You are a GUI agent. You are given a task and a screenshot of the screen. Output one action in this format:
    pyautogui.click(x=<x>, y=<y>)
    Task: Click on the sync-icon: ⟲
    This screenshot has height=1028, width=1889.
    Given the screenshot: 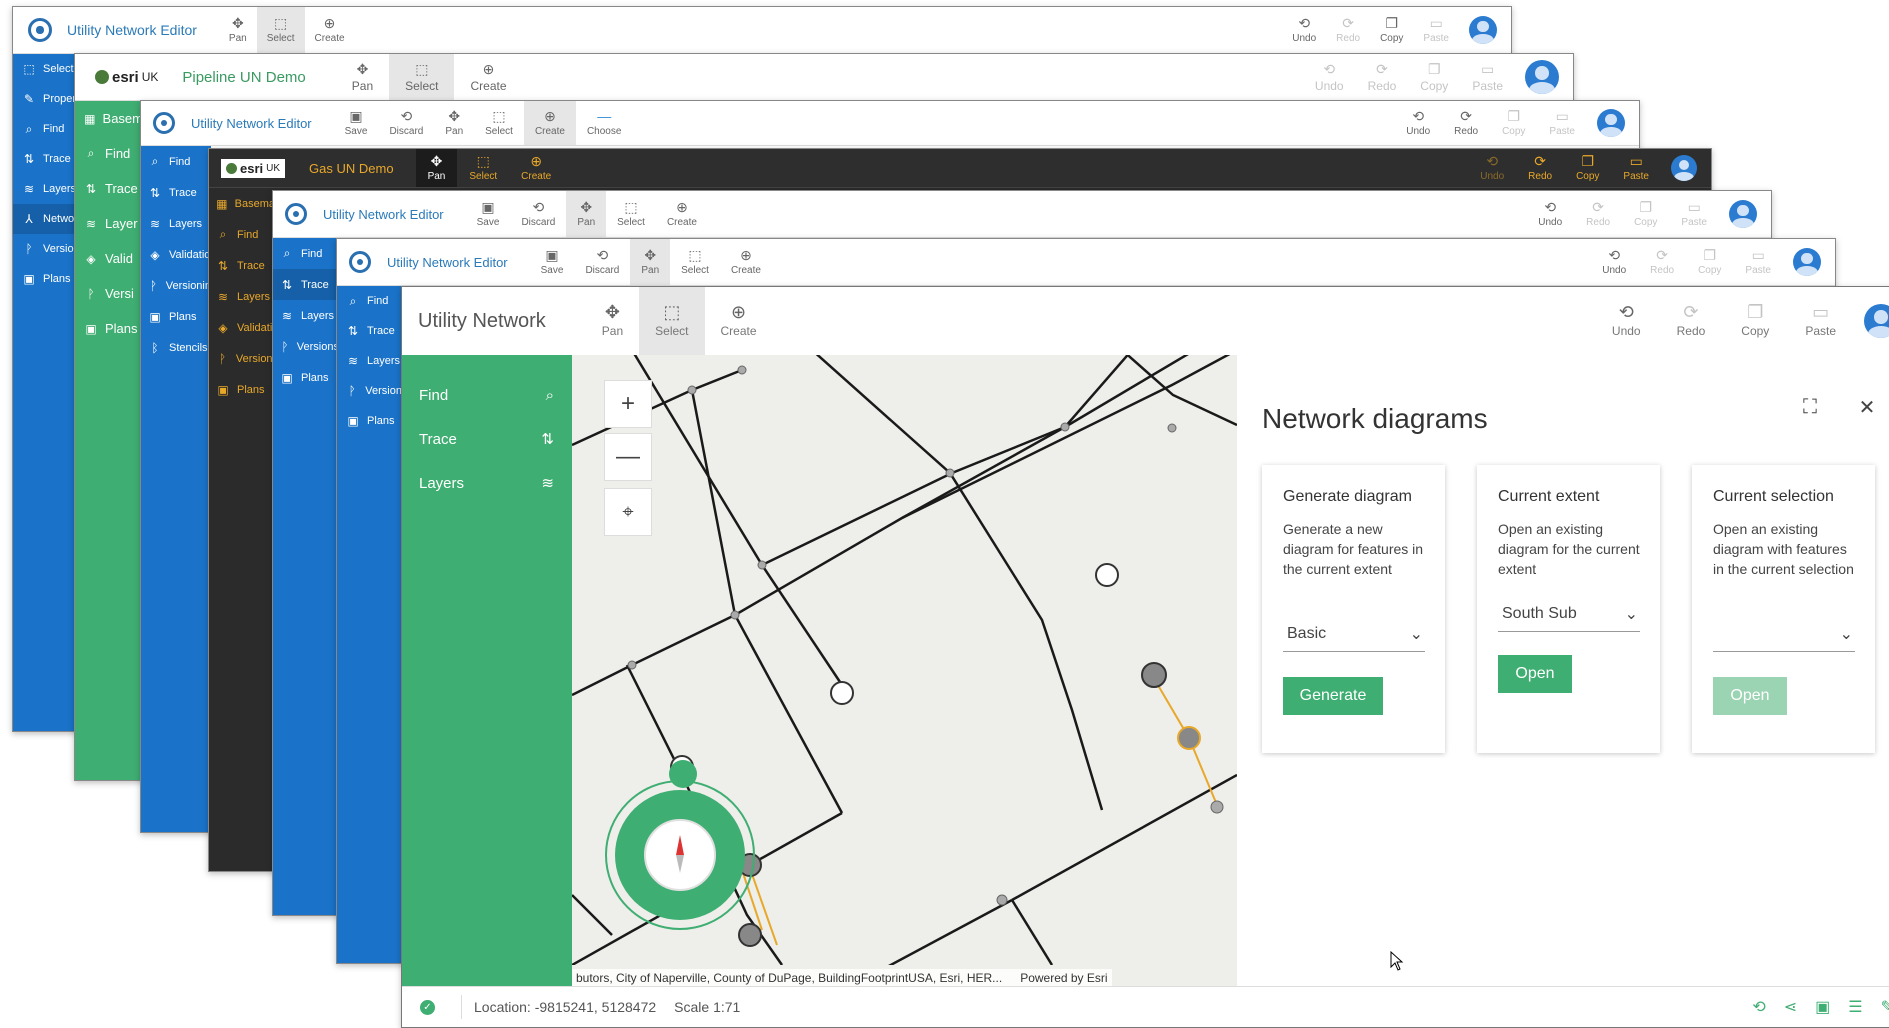 What is the action you would take?
    pyautogui.click(x=1758, y=1007)
    